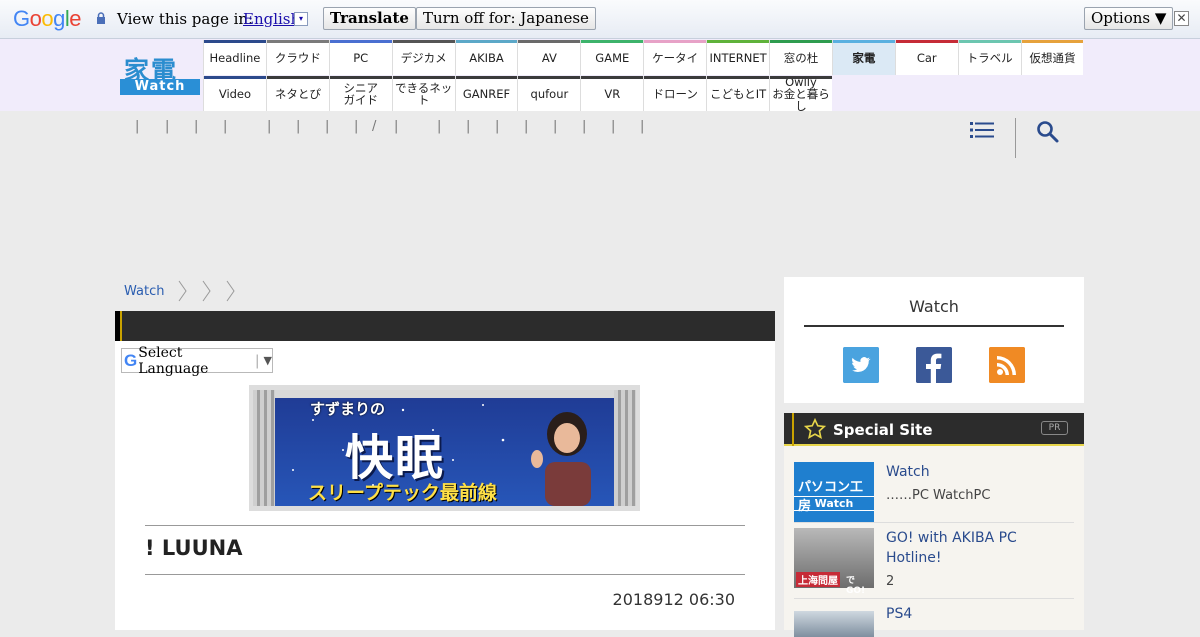  Describe the element at coordinates (1052, 57) in the screenshot. I see `nav-item: 仮想通貨` at that location.